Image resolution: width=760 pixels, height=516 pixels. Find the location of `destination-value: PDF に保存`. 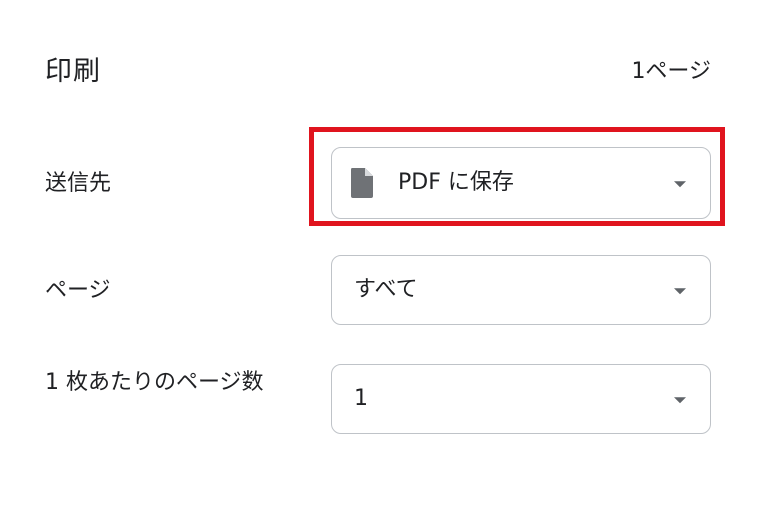

destination-value: PDF に保存 is located at coordinates (456, 182).